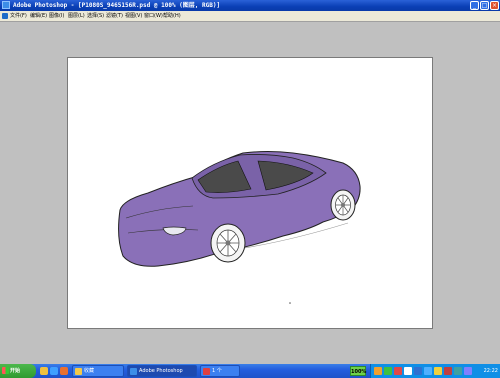 This screenshot has height=378, width=500. I want to click on taskbar-item-label: 收藏, so click(89, 371).